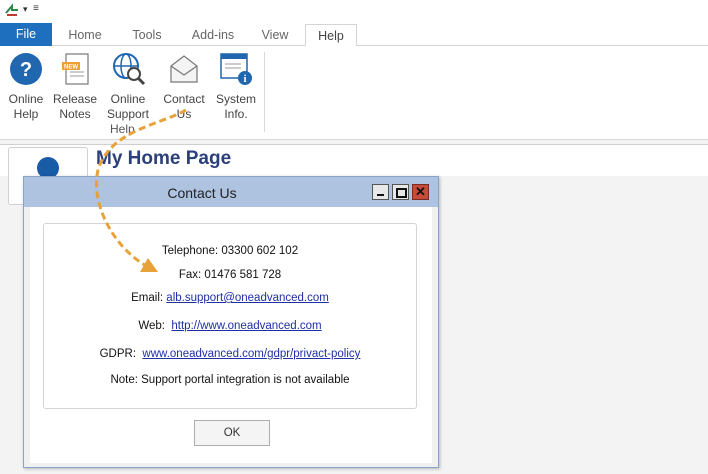 Image resolution: width=708 pixels, height=474 pixels. What do you see at coordinates (26, 86) in the screenshot?
I see `online-help-button: ? Online Help` at bounding box center [26, 86].